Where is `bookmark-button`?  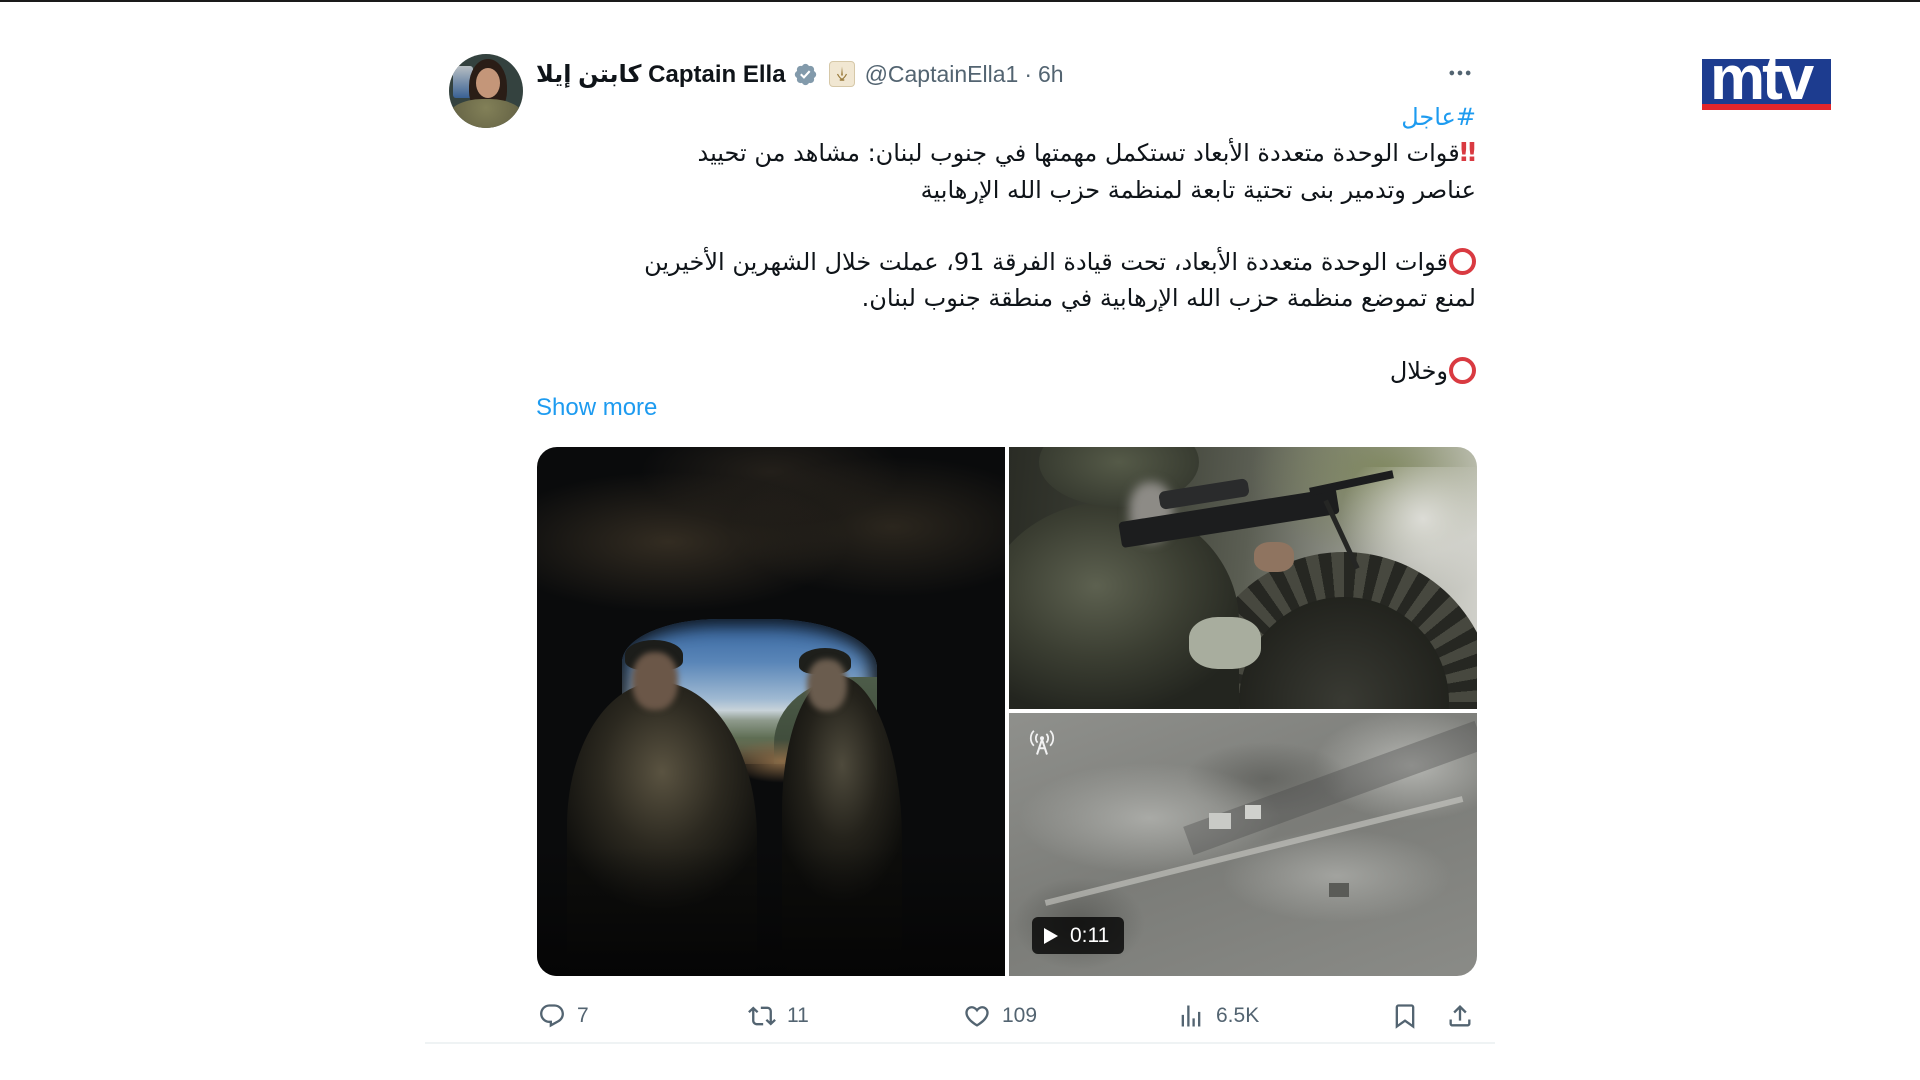
bookmark-button is located at coordinates (1405, 1016).